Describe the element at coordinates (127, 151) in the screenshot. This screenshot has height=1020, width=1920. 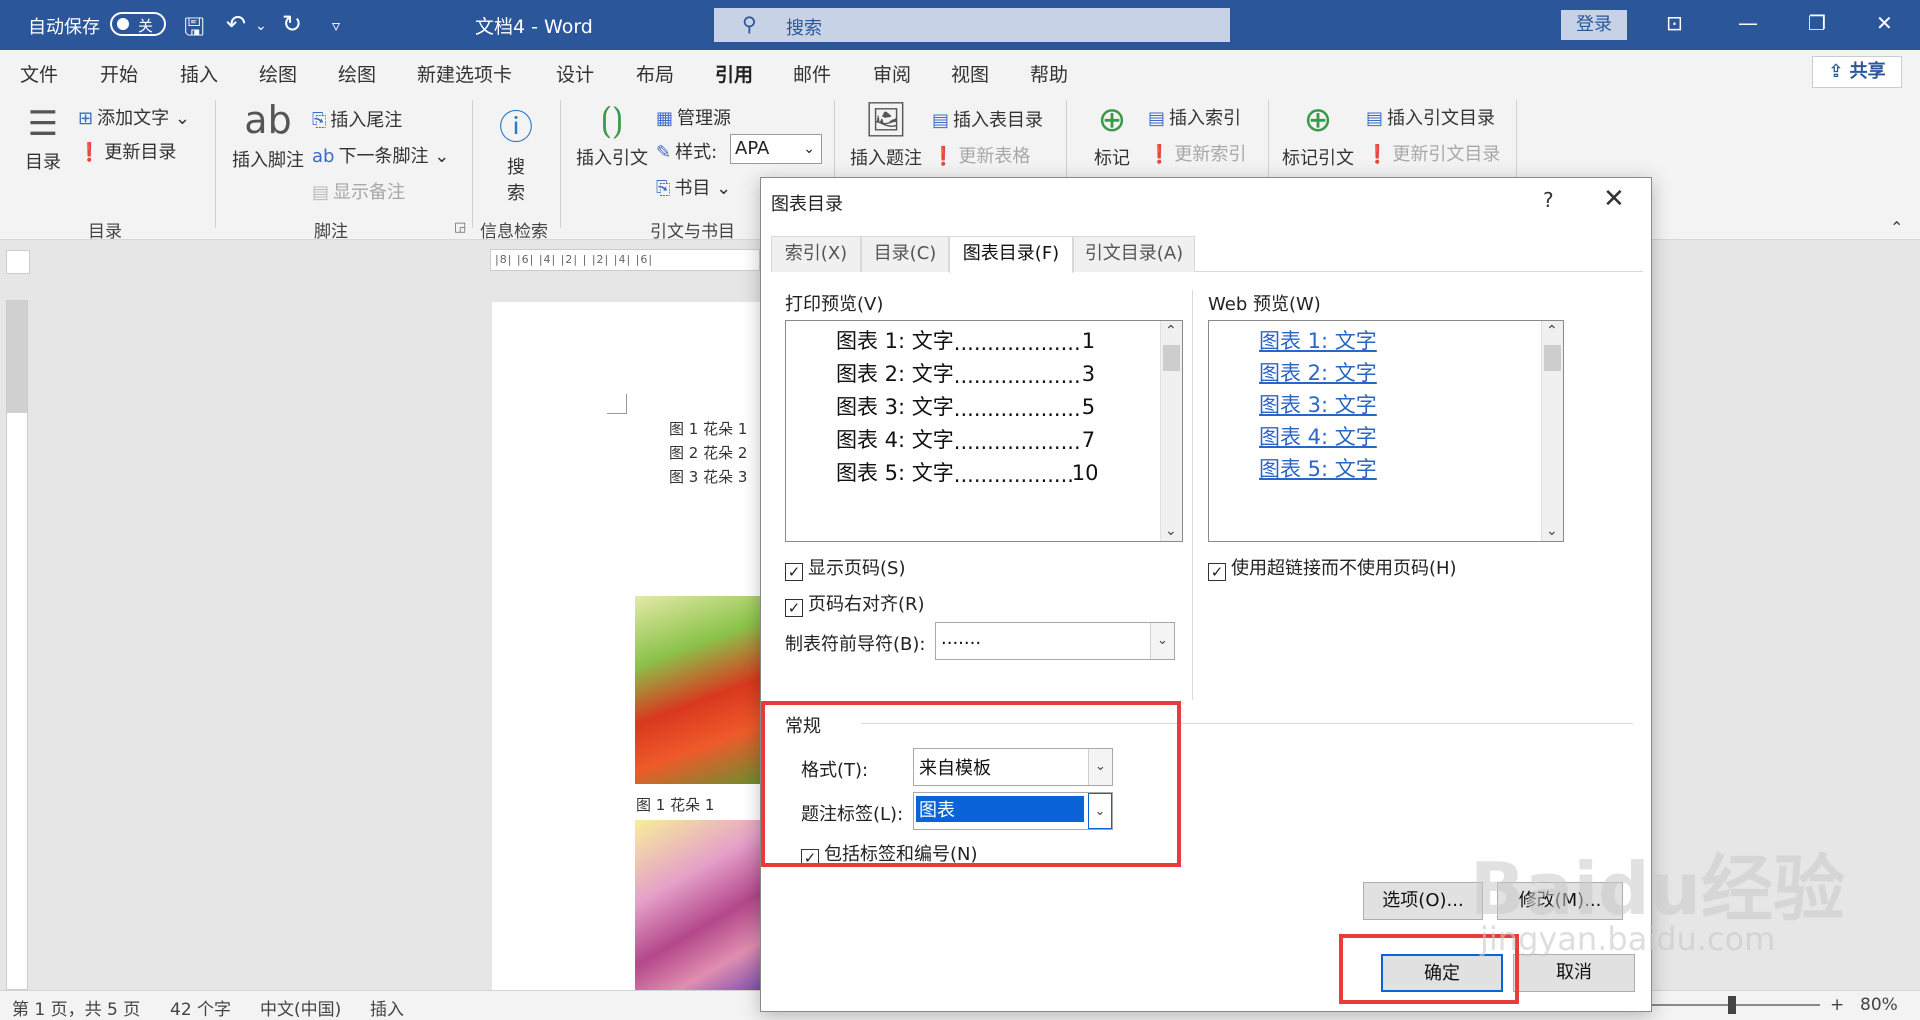
I see `update-toc-button: ❗ 更新目录` at that location.